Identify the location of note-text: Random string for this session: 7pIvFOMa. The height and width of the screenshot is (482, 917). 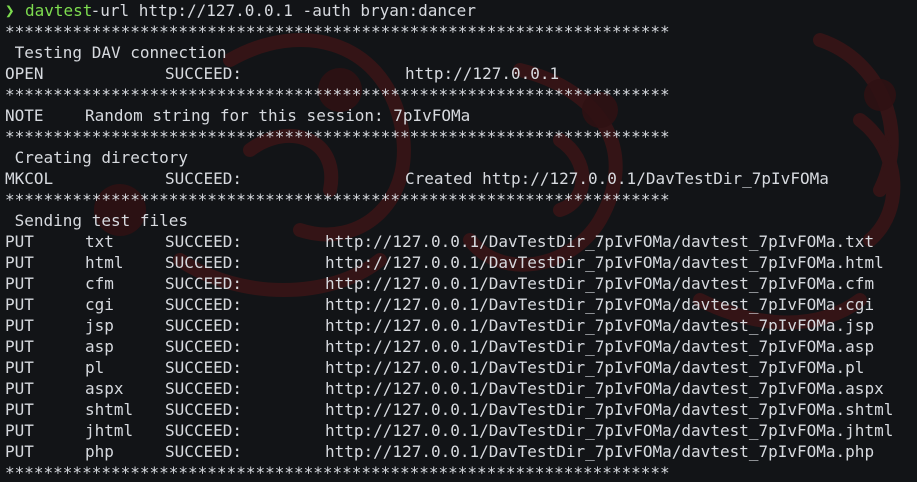
(278, 115).